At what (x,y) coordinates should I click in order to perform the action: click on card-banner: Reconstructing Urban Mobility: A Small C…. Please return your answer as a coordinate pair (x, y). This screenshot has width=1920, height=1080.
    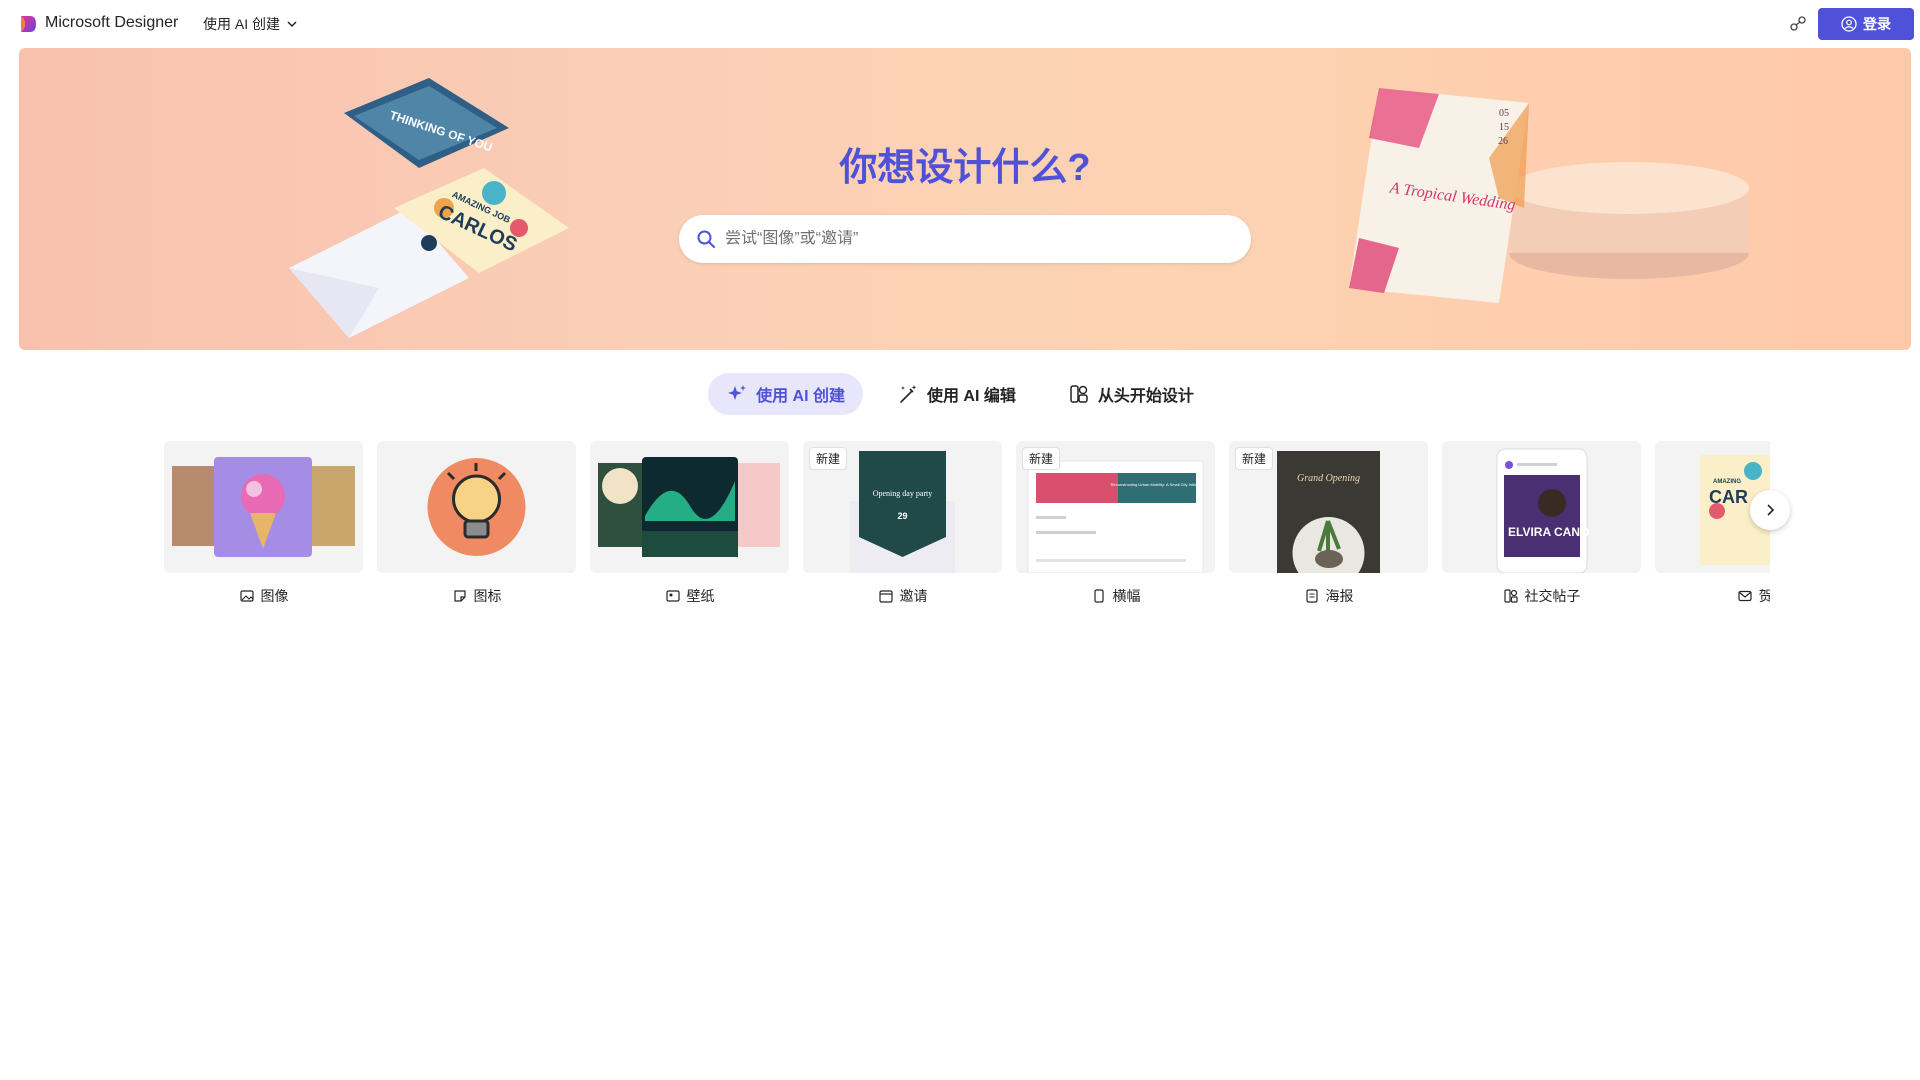
    Looking at the image, I should click on (1115, 526).